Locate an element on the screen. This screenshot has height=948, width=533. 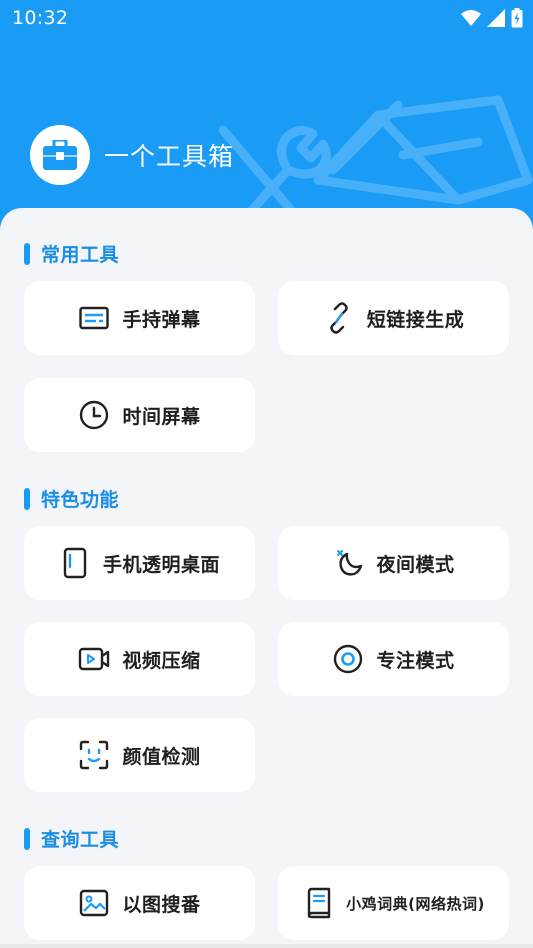
status-icons is located at coordinates (492, 18).